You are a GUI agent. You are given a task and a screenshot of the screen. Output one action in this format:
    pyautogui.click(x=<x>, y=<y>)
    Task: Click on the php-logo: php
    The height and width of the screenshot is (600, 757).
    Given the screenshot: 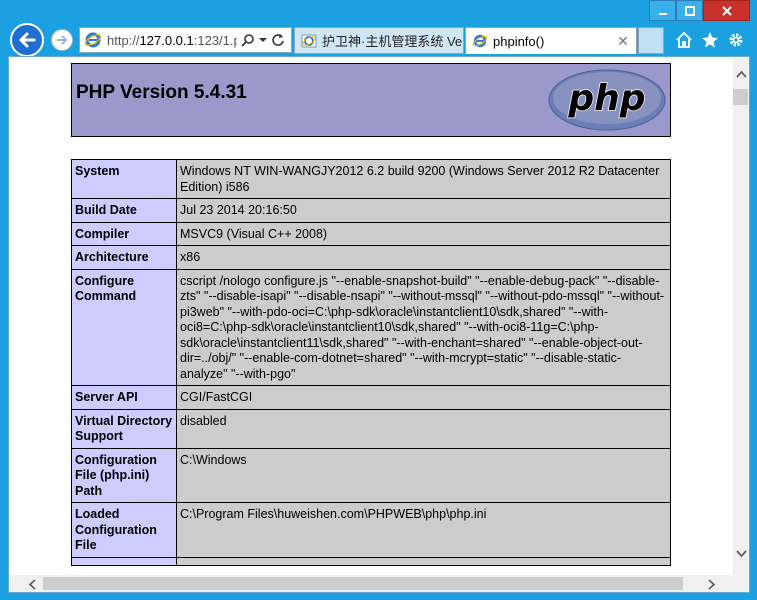 What is the action you would take?
    pyautogui.click(x=607, y=100)
    